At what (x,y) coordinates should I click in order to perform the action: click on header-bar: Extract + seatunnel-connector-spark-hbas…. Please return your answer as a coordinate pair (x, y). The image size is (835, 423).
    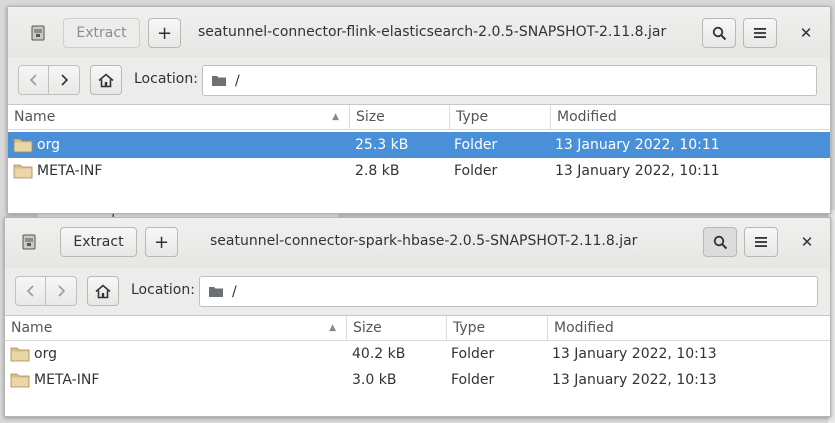
    Looking at the image, I should click on (417, 243).